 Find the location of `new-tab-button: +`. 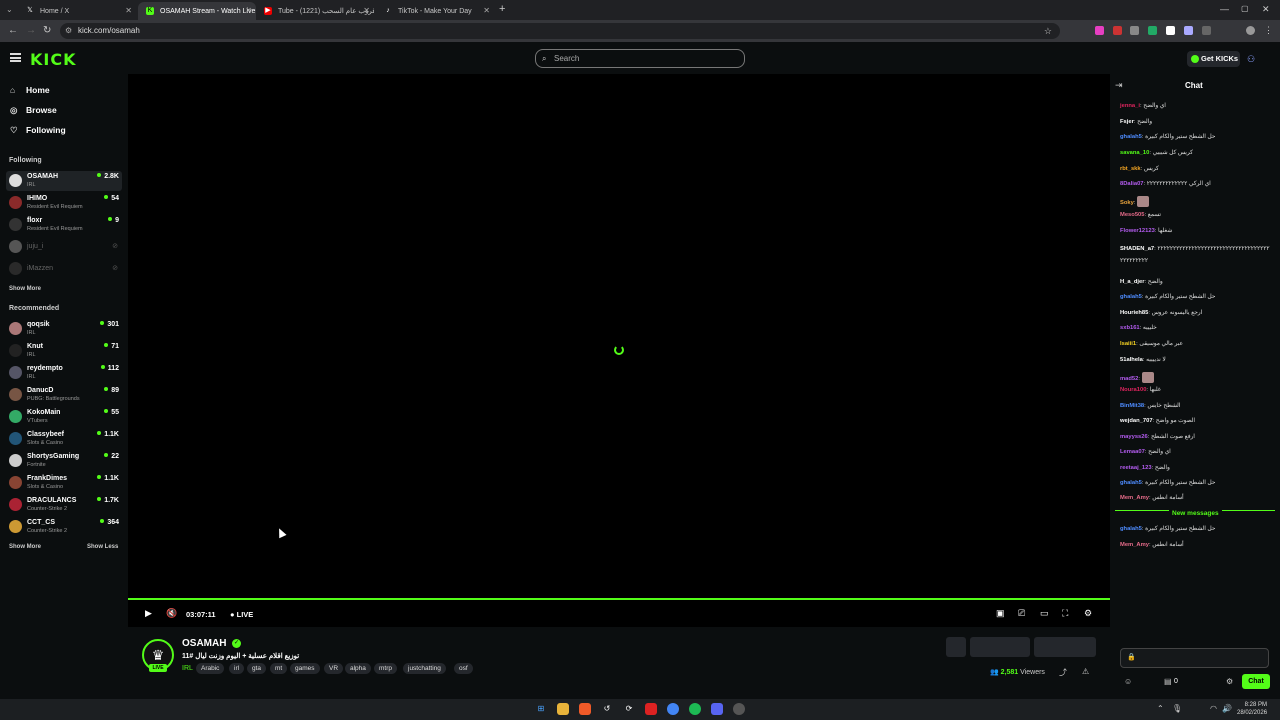

new-tab-button: + is located at coordinates (502, 9).